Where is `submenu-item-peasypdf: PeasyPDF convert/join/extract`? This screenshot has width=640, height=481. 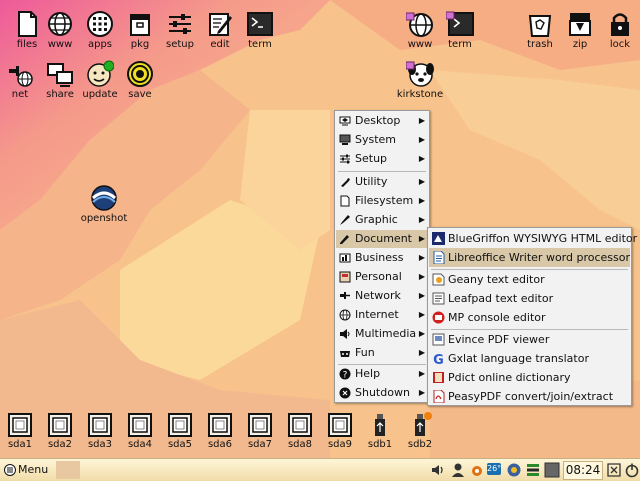
submenu-item-peasypdf: PeasyPDF convert/join/extract is located at coordinates (529, 396).